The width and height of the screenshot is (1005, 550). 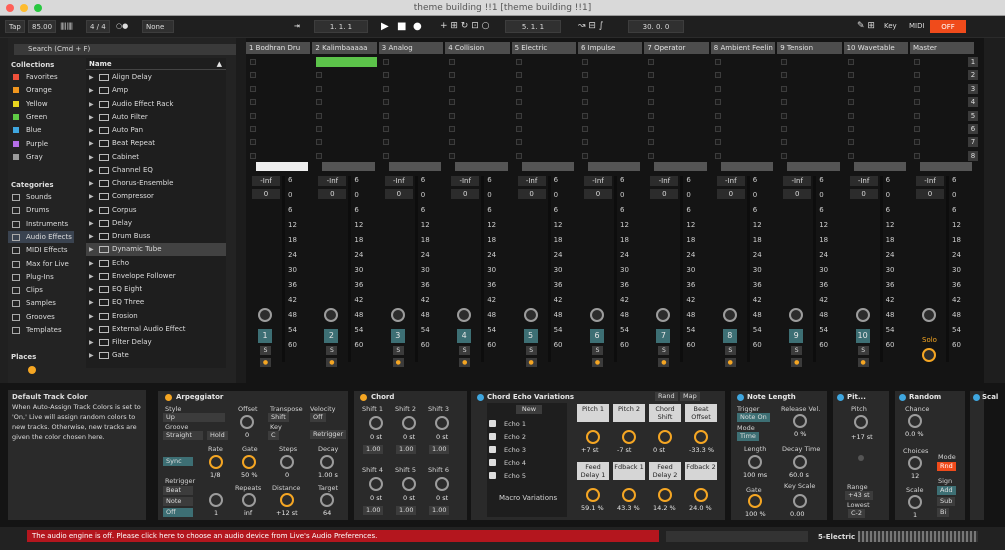 I want to click on category-item-plug-ins: Plug-Ins, so click(x=41, y=277).